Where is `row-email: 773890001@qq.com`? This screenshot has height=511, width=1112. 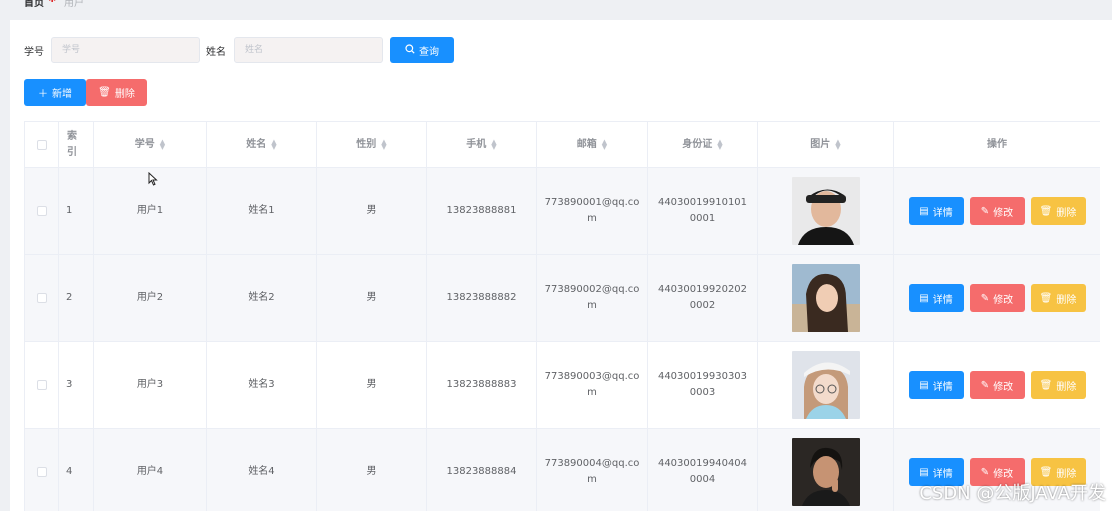 row-email: 773890001@qq.com is located at coordinates (592, 210).